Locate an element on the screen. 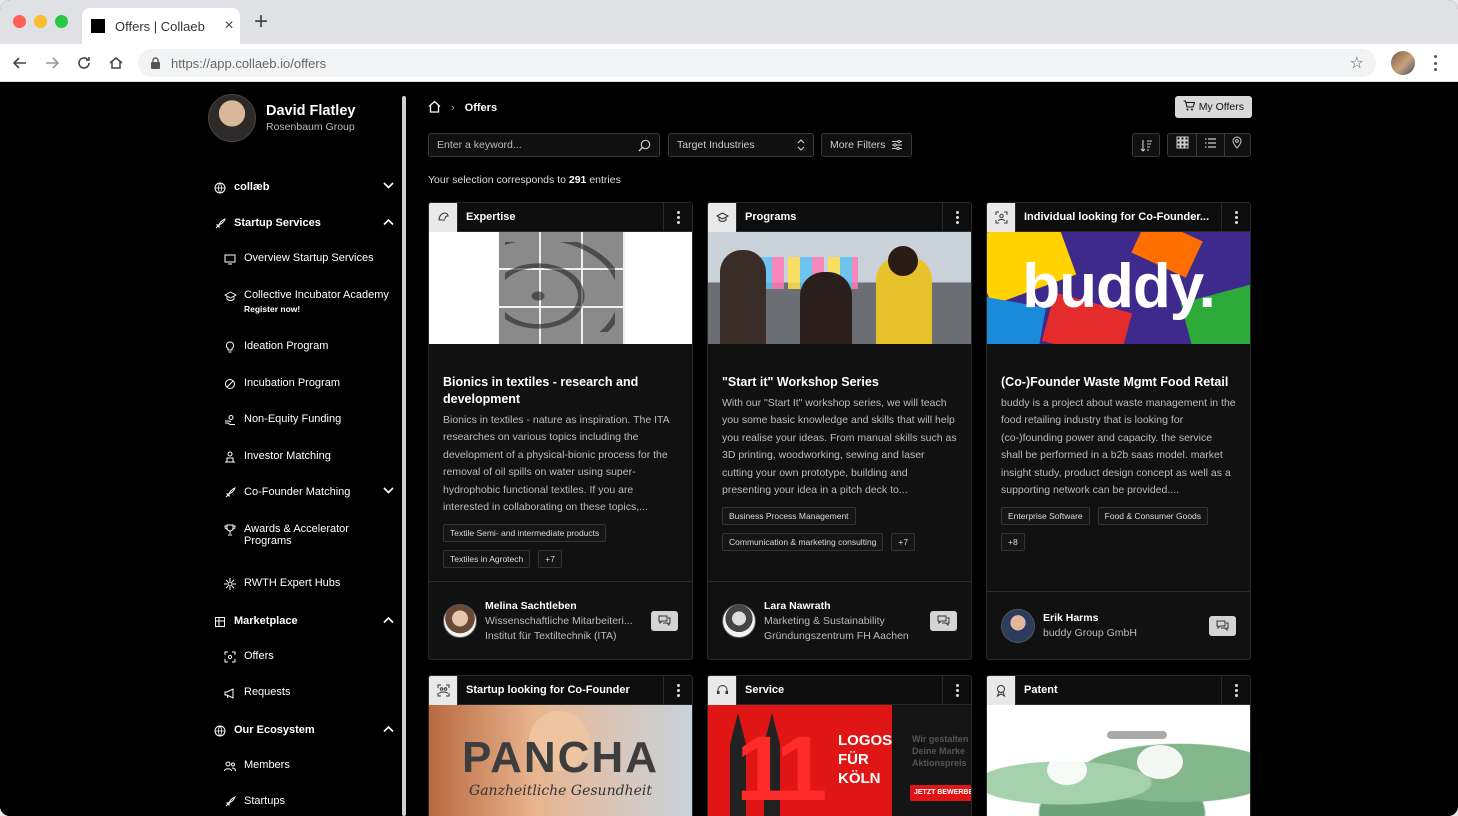 The width and height of the screenshot is (1458, 816). contact-name: Lara Nawrath is located at coordinates (843, 606).